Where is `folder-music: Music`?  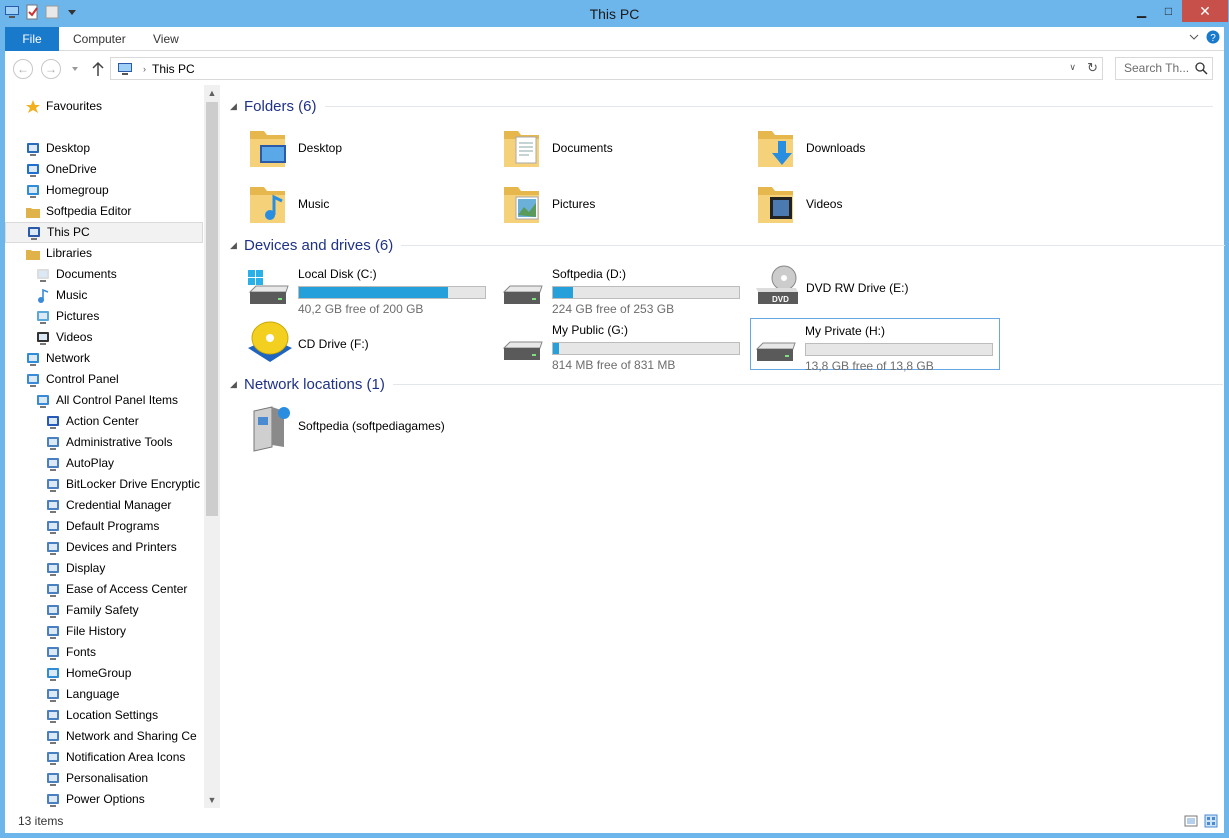
folder-music: Music is located at coordinates (369, 205).